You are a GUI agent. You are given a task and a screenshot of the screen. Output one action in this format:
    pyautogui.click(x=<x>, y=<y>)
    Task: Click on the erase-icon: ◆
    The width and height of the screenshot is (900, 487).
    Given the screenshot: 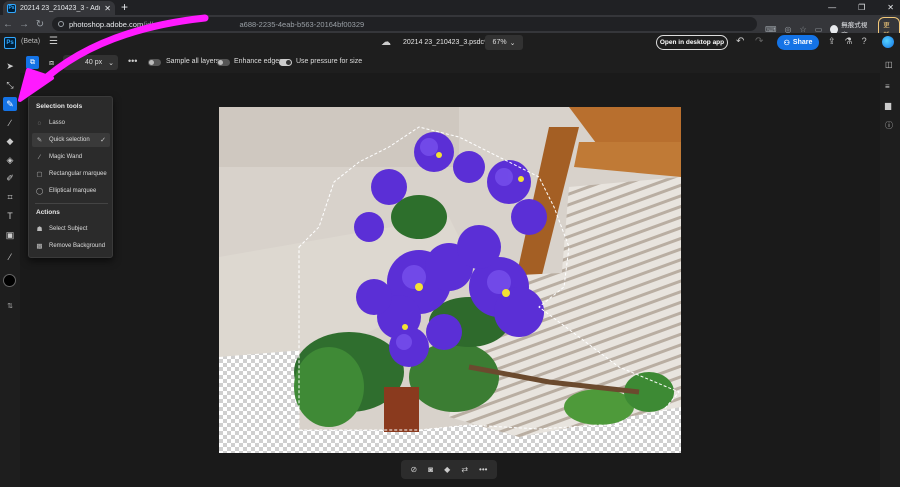 What is the action you would take?
    pyautogui.click(x=447, y=469)
    